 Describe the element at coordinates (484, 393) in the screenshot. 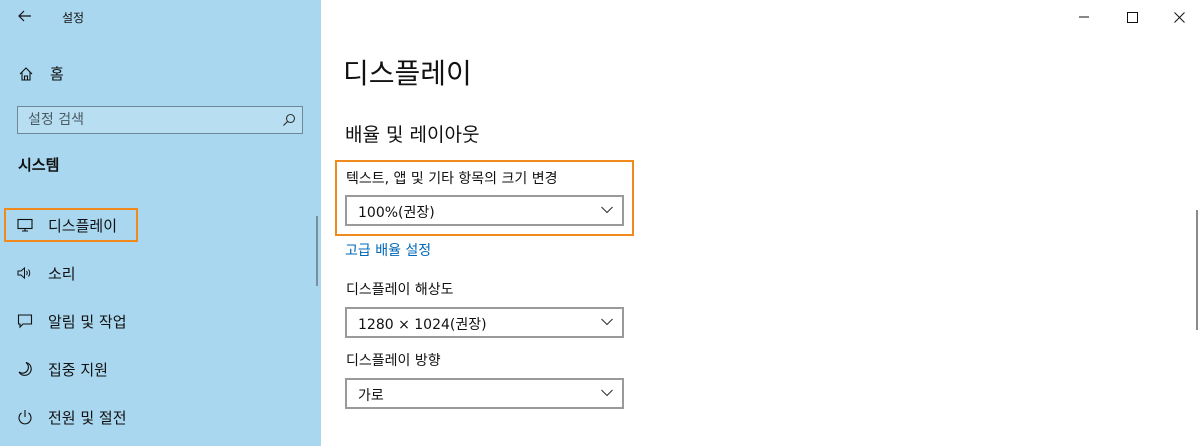

I see `orientation-dropdown: 가로` at that location.